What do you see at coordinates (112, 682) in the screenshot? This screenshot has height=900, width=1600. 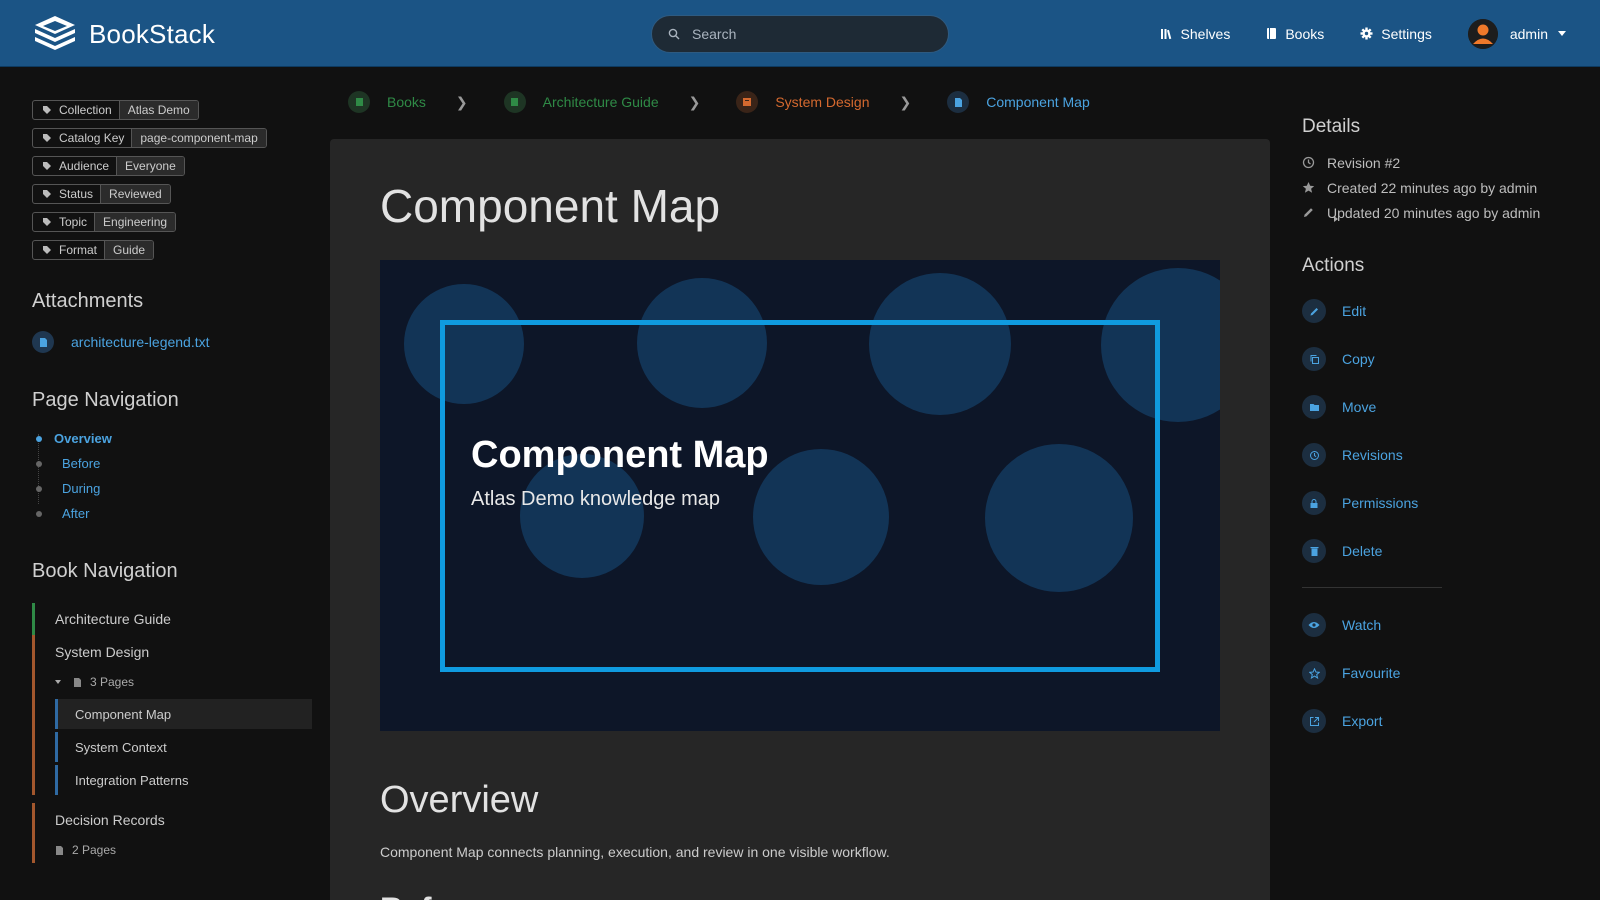 I see `chapter-page-count: 3 Pages` at bounding box center [112, 682].